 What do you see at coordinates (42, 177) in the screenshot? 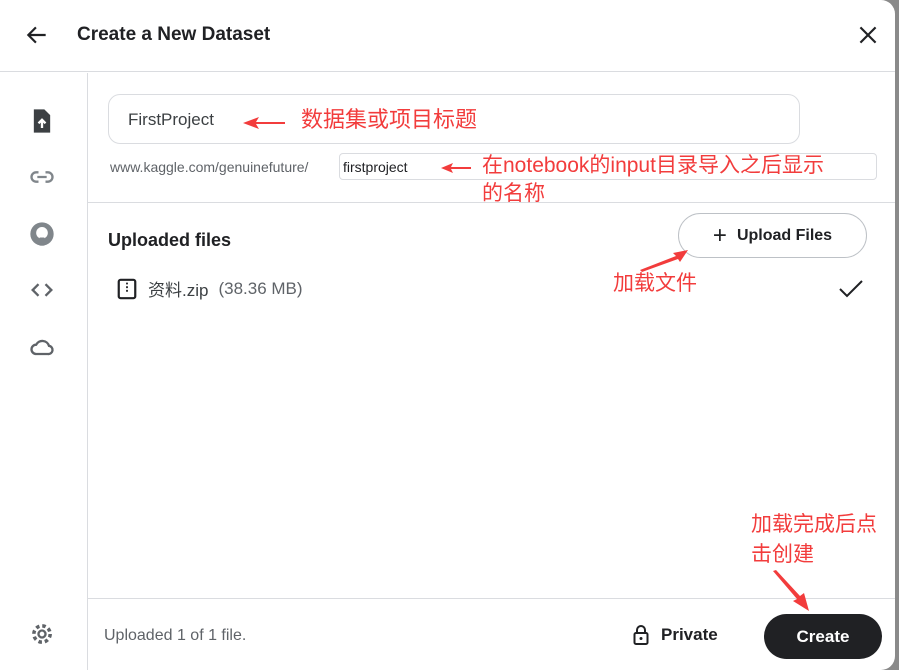
I see `link-icon` at bounding box center [42, 177].